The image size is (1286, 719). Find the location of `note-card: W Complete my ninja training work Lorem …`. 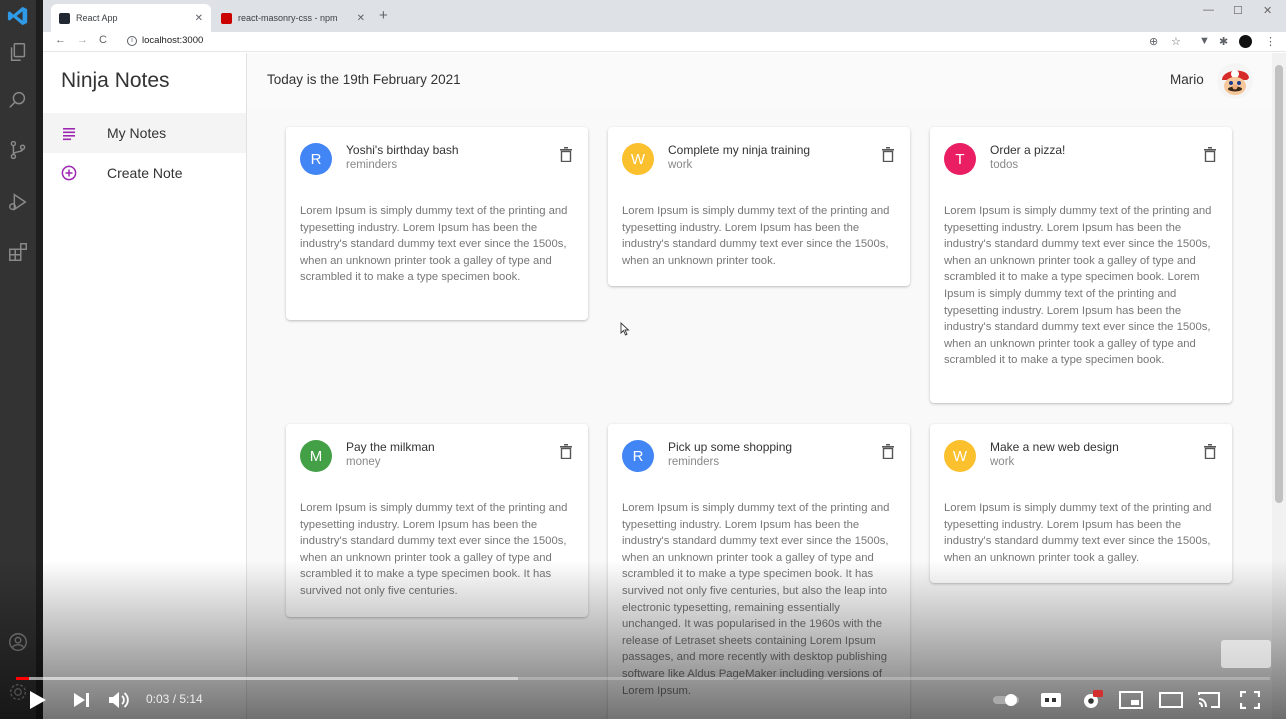

note-card: W Complete my ninja training work Lorem … is located at coordinates (759, 206).